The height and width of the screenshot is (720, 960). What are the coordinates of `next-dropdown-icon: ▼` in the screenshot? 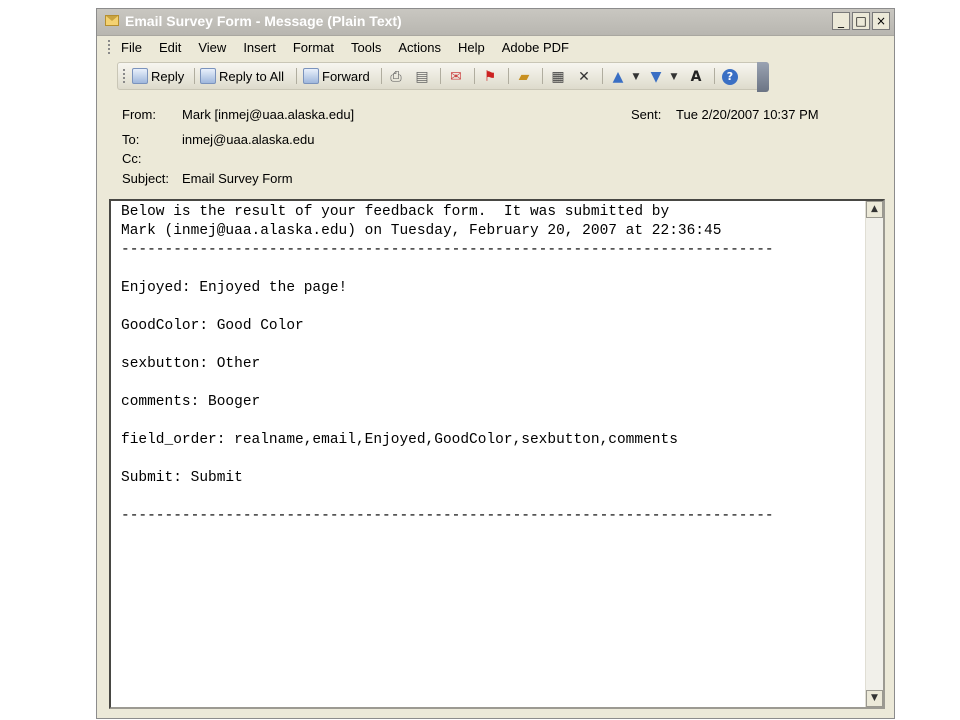 It's located at (674, 77).